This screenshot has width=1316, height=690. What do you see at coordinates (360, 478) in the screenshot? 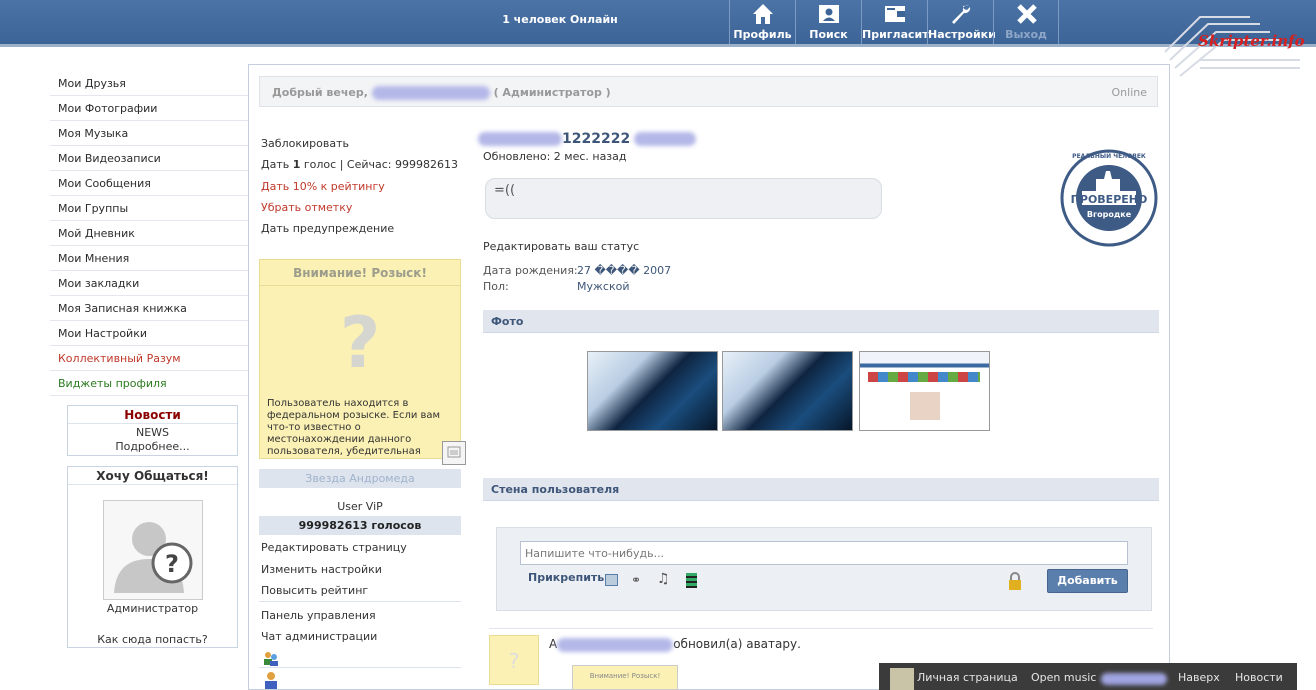
I see `star-badge: Звезда Андромеда` at bounding box center [360, 478].